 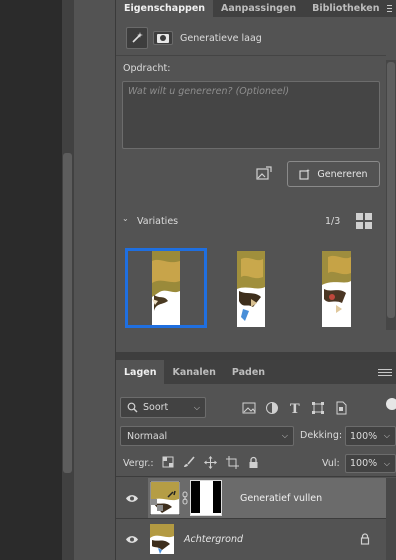 I want to click on prompt-input: Wat wilt u genereren? (Optioneel), so click(x=251, y=115).